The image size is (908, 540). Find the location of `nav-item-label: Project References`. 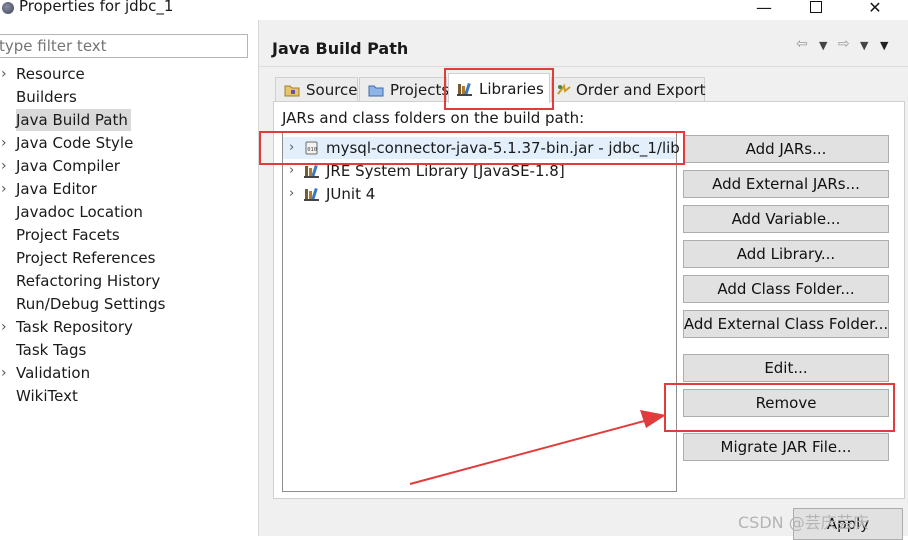

nav-item-label: Project References is located at coordinates (86, 258).